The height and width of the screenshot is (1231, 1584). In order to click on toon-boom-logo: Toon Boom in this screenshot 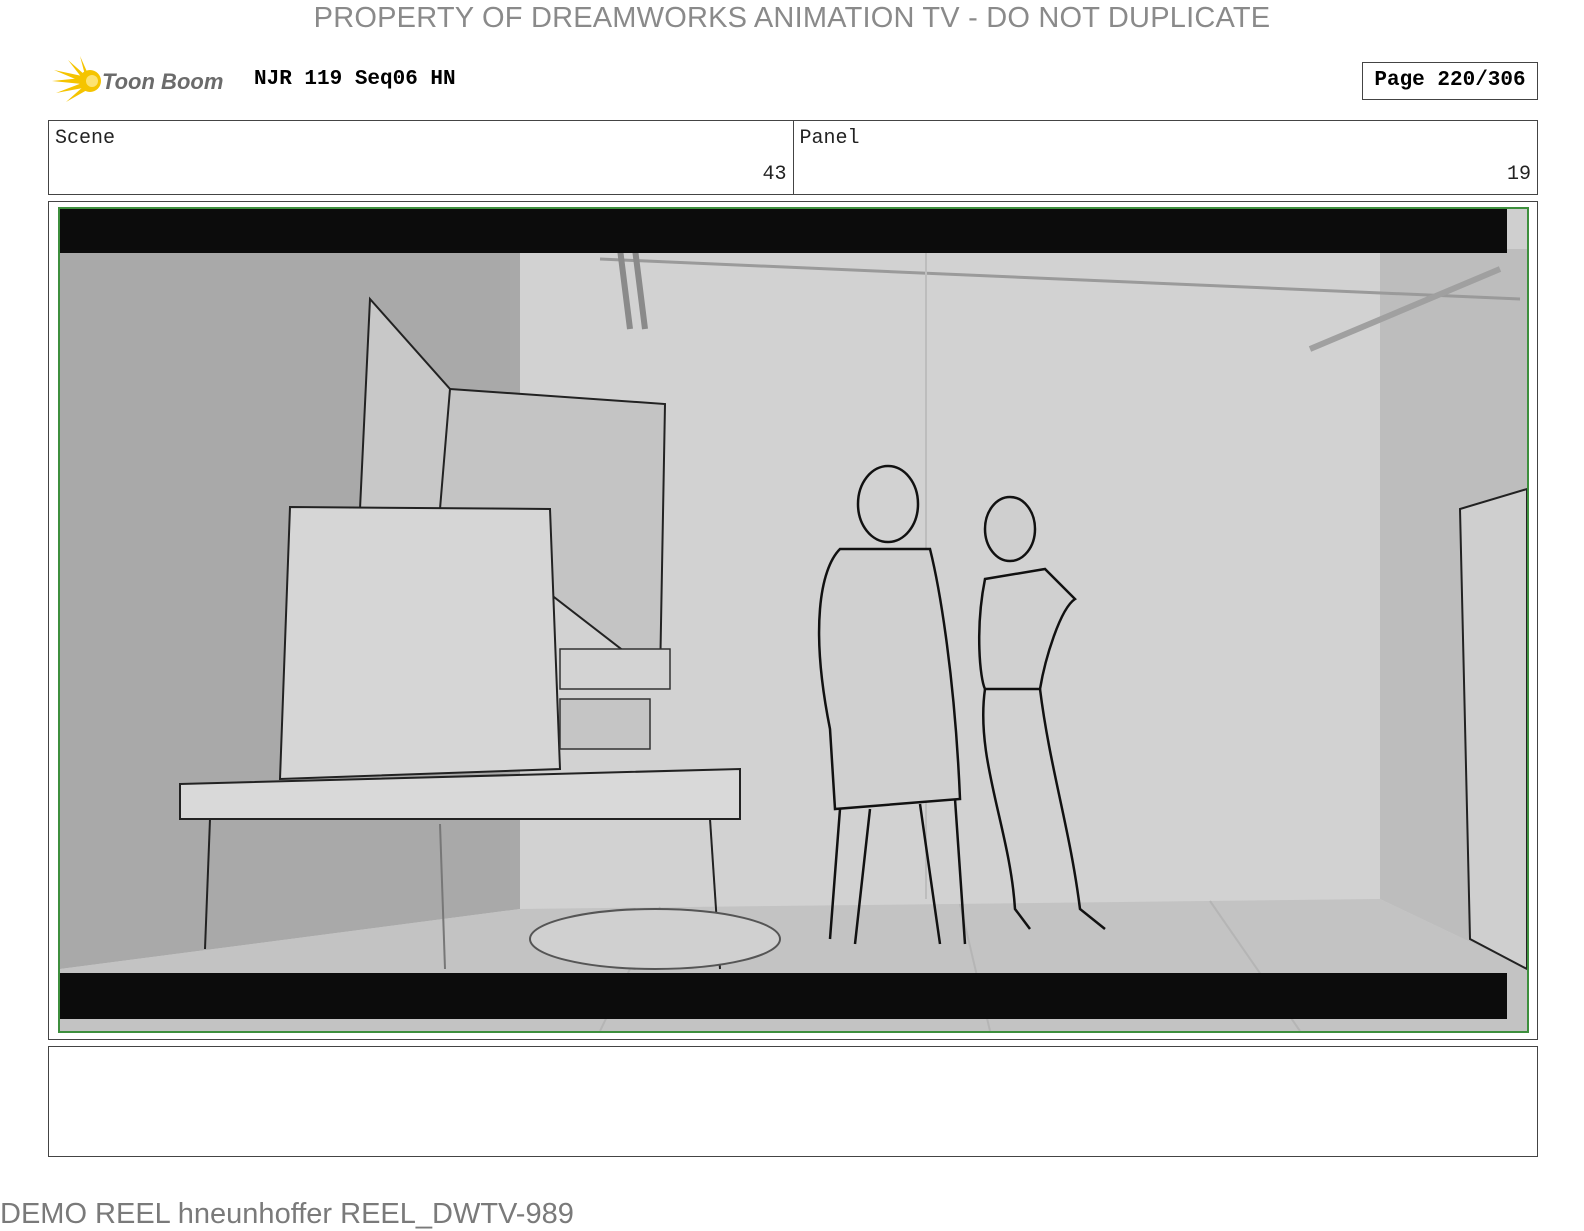, I will do `click(147, 81)`.